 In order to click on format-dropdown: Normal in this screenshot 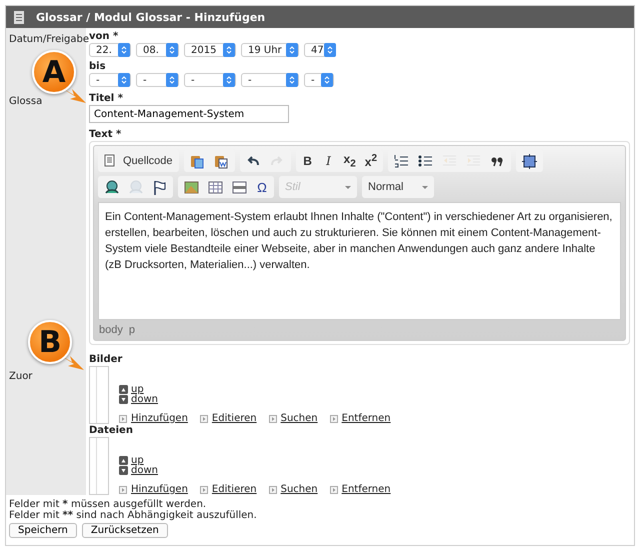, I will do `click(398, 187)`.